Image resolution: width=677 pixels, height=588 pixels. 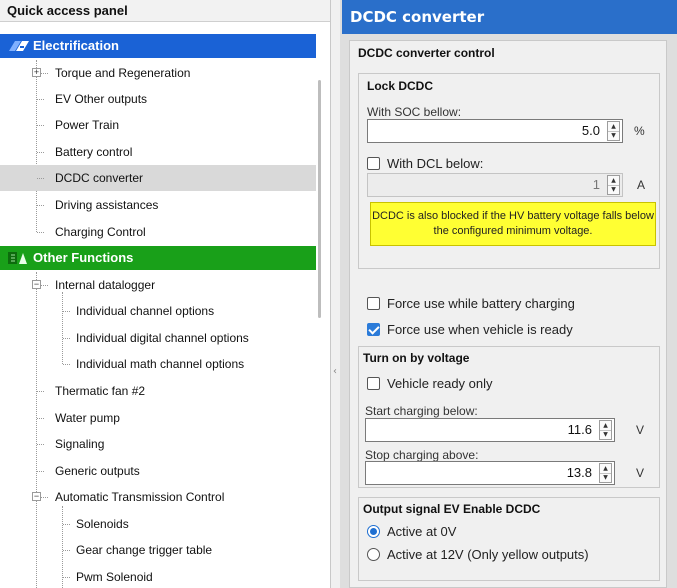 I want to click on tree-item-label: Water pump, so click(x=87, y=418).